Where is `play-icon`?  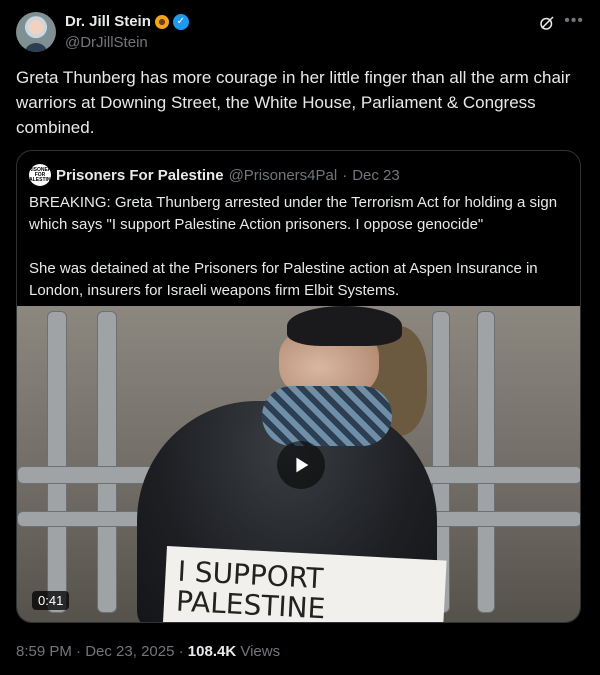
play-icon is located at coordinates (302, 465).